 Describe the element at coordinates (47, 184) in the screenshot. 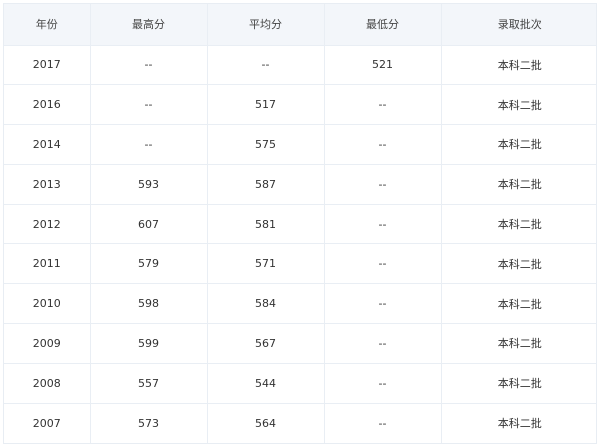

I see `cell-year: 2013` at that location.